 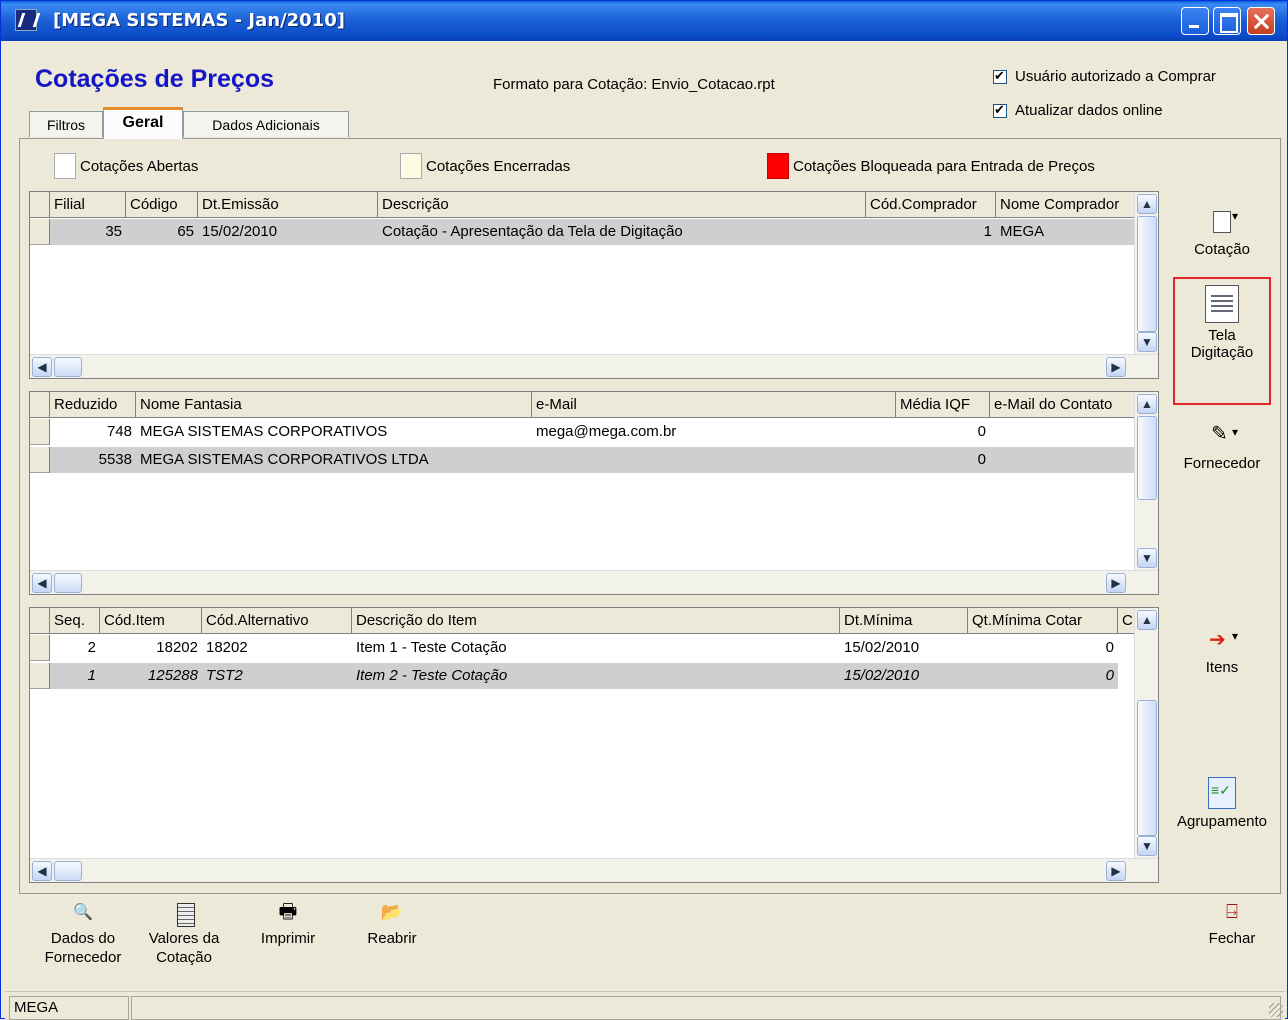 I want to click on window-title: [MEGA SISTEMAS - Jan/2010], so click(x=199, y=20).